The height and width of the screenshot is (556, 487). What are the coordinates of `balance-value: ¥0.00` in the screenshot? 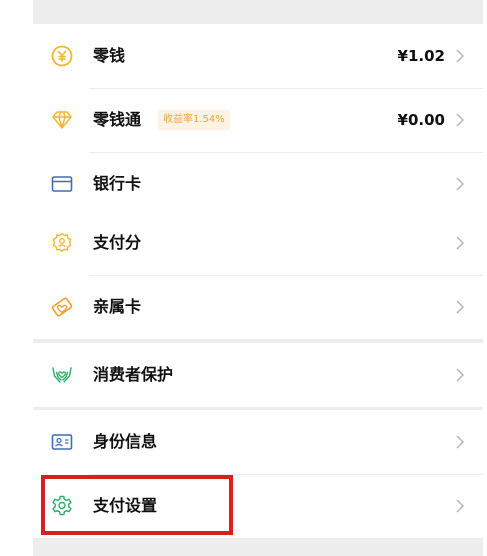 It's located at (421, 120).